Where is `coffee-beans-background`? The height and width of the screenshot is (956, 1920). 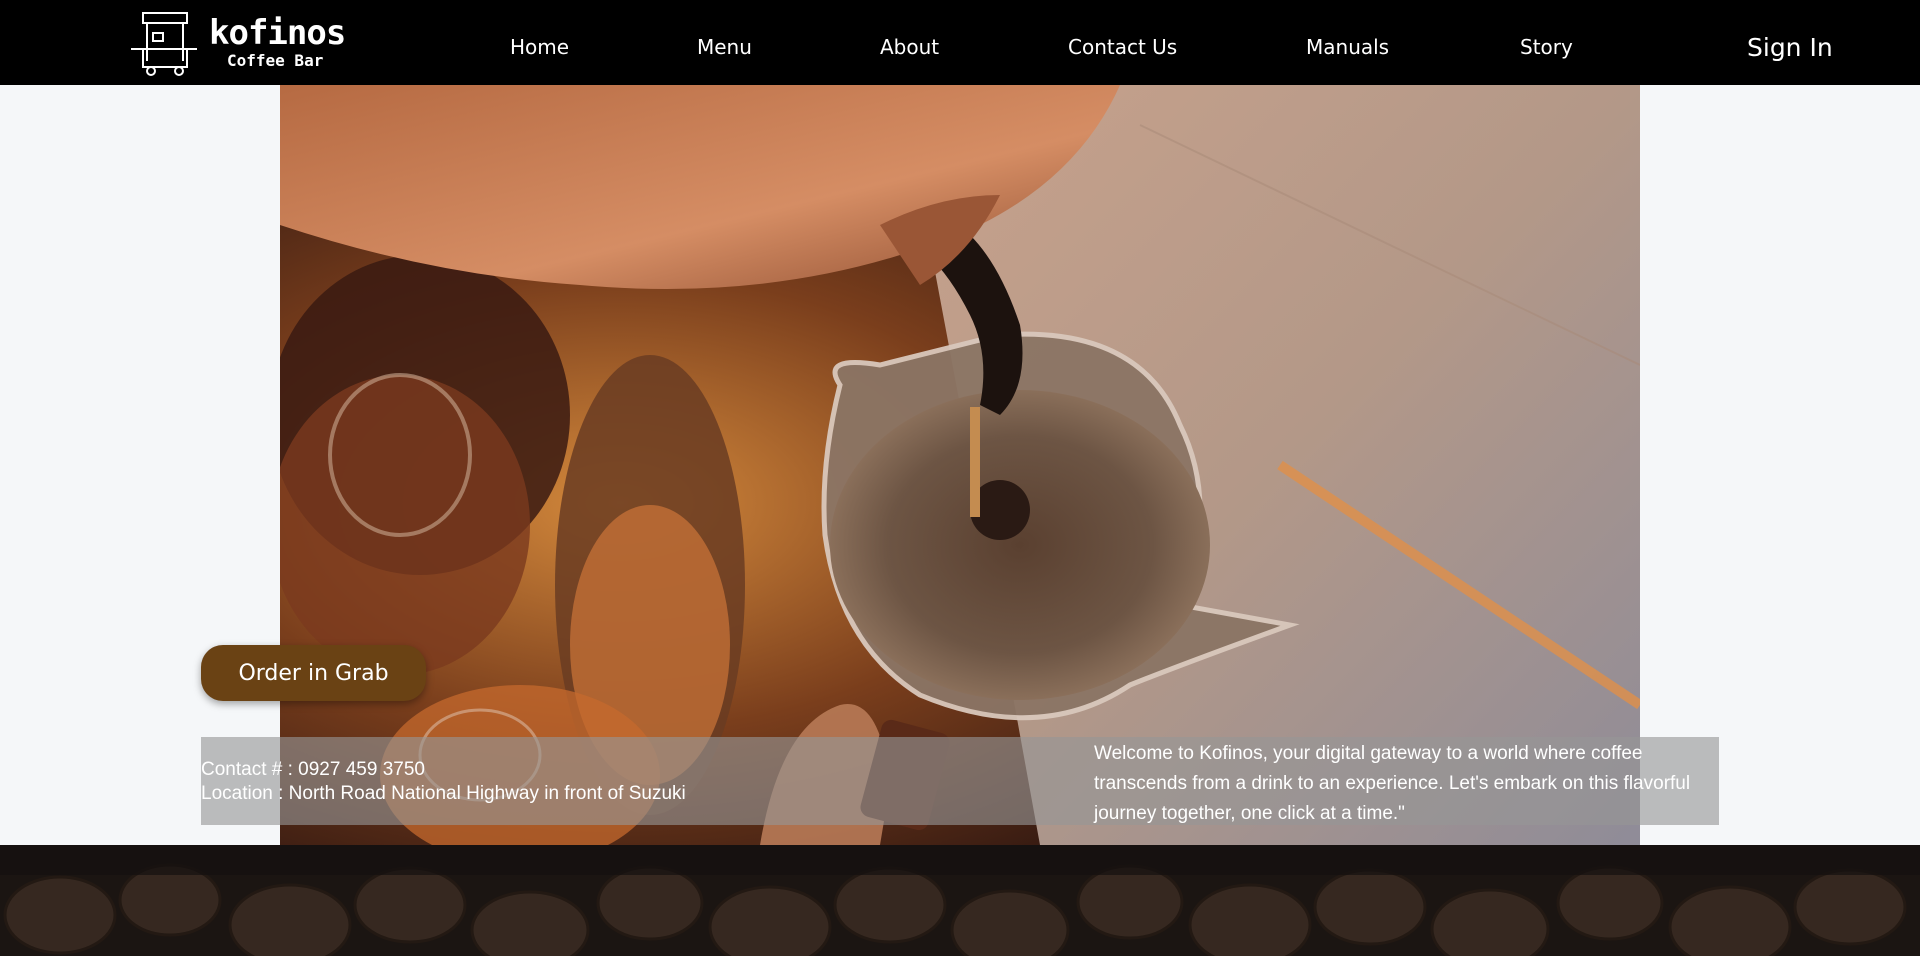 coffee-beans-background is located at coordinates (960, 900).